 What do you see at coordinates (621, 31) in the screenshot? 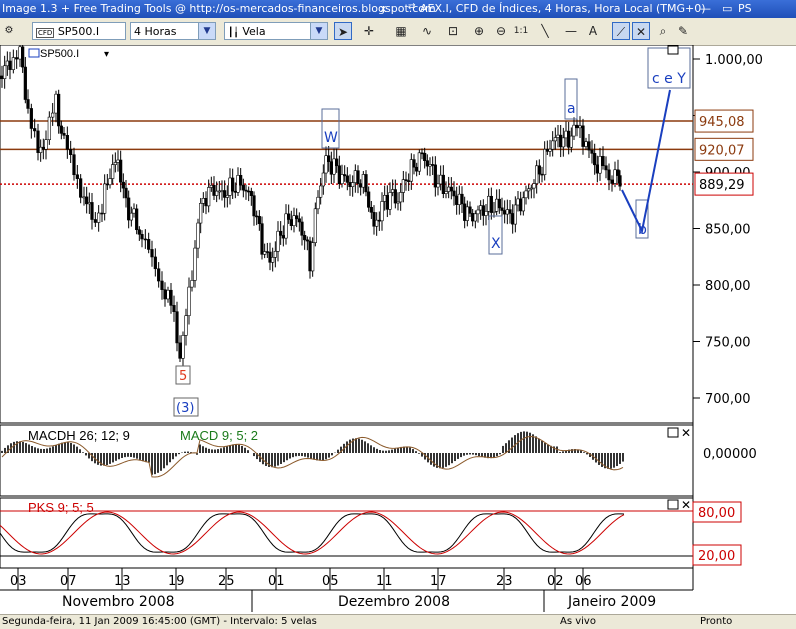
I see `draw-line-icon: ⟋` at bounding box center [621, 31].